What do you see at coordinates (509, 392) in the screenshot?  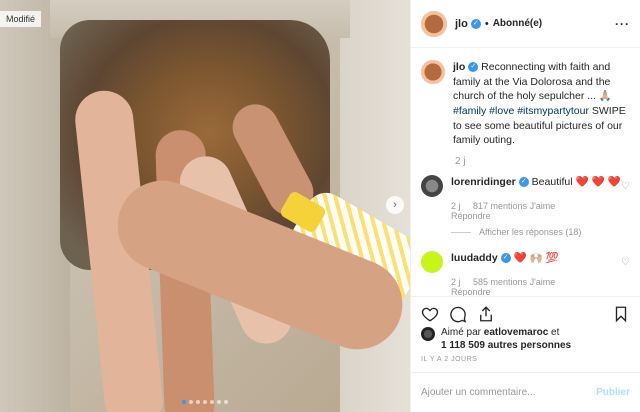 I see `comment-input` at bounding box center [509, 392].